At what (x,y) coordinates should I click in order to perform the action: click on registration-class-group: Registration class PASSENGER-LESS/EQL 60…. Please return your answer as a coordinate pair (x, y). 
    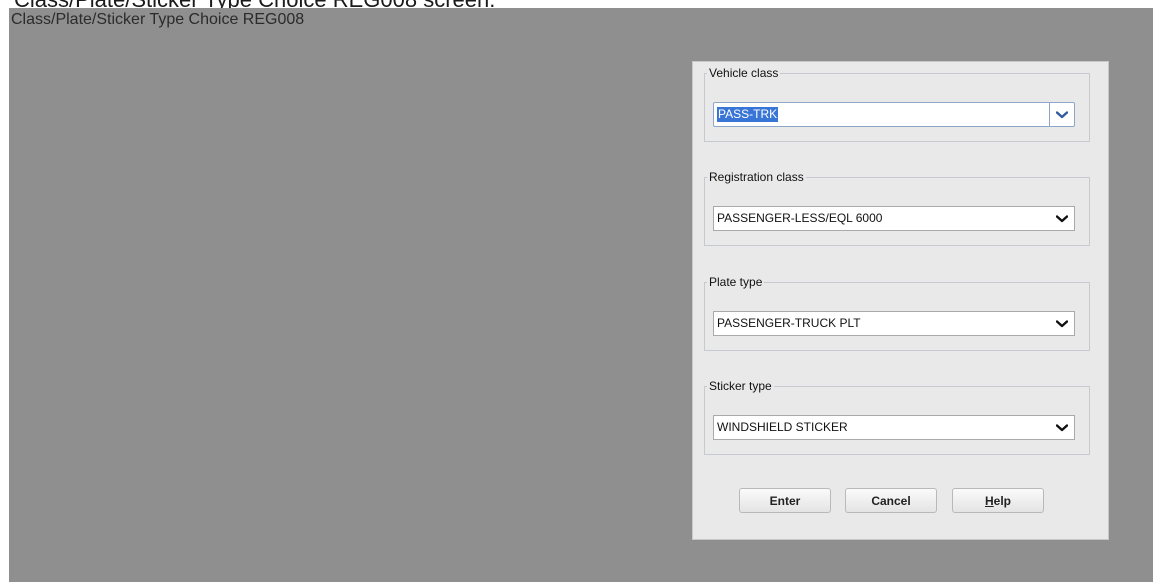
    Looking at the image, I should click on (897, 208).